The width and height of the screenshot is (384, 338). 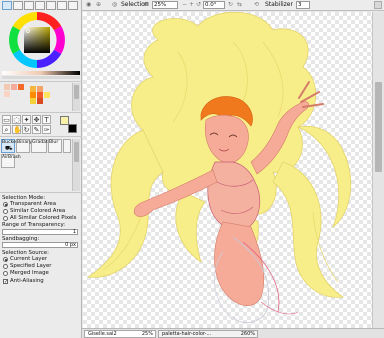 What do you see at coordinates (6, 119) in the screenshot?
I see `select-tool-icon: ▭` at bounding box center [6, 119].